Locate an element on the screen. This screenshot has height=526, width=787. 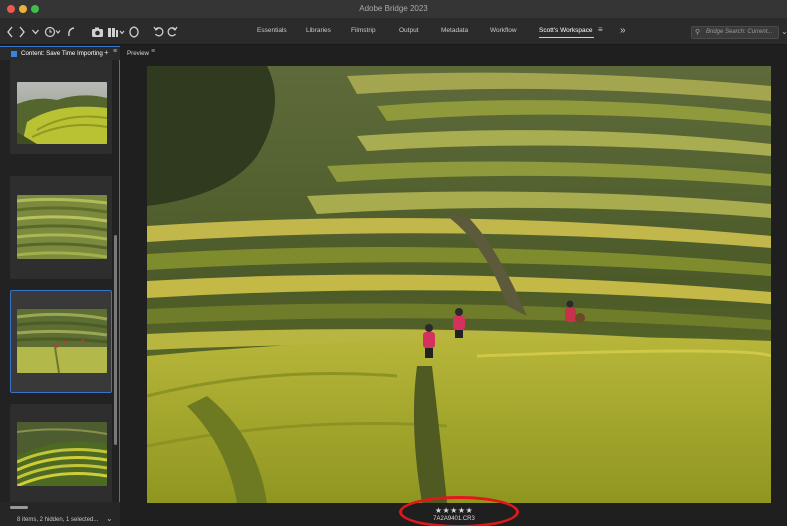
forward-icon is located at coordinates (22, 32).